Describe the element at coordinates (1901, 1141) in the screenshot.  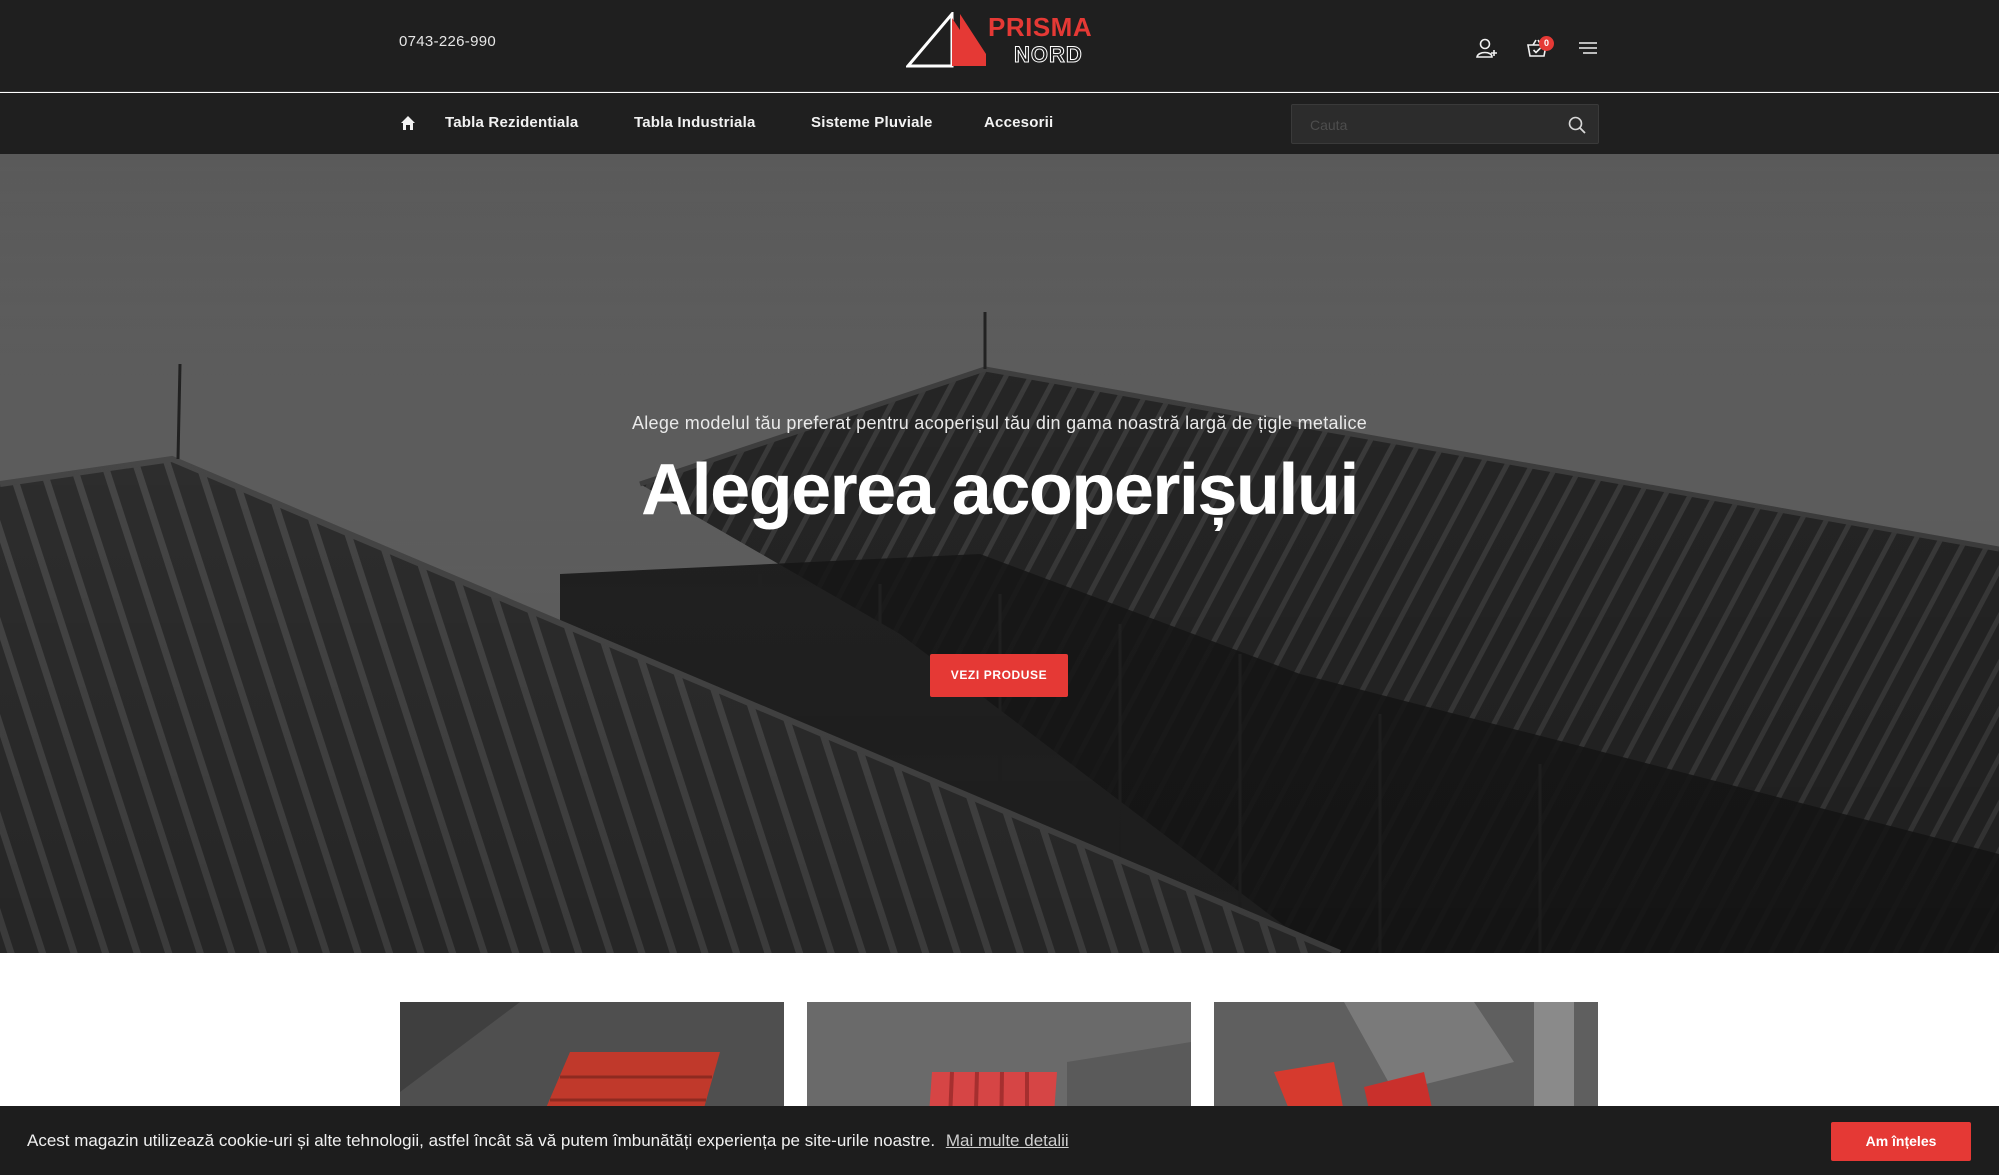
I see `cookie-accept-button: Am înțeles` at that location.